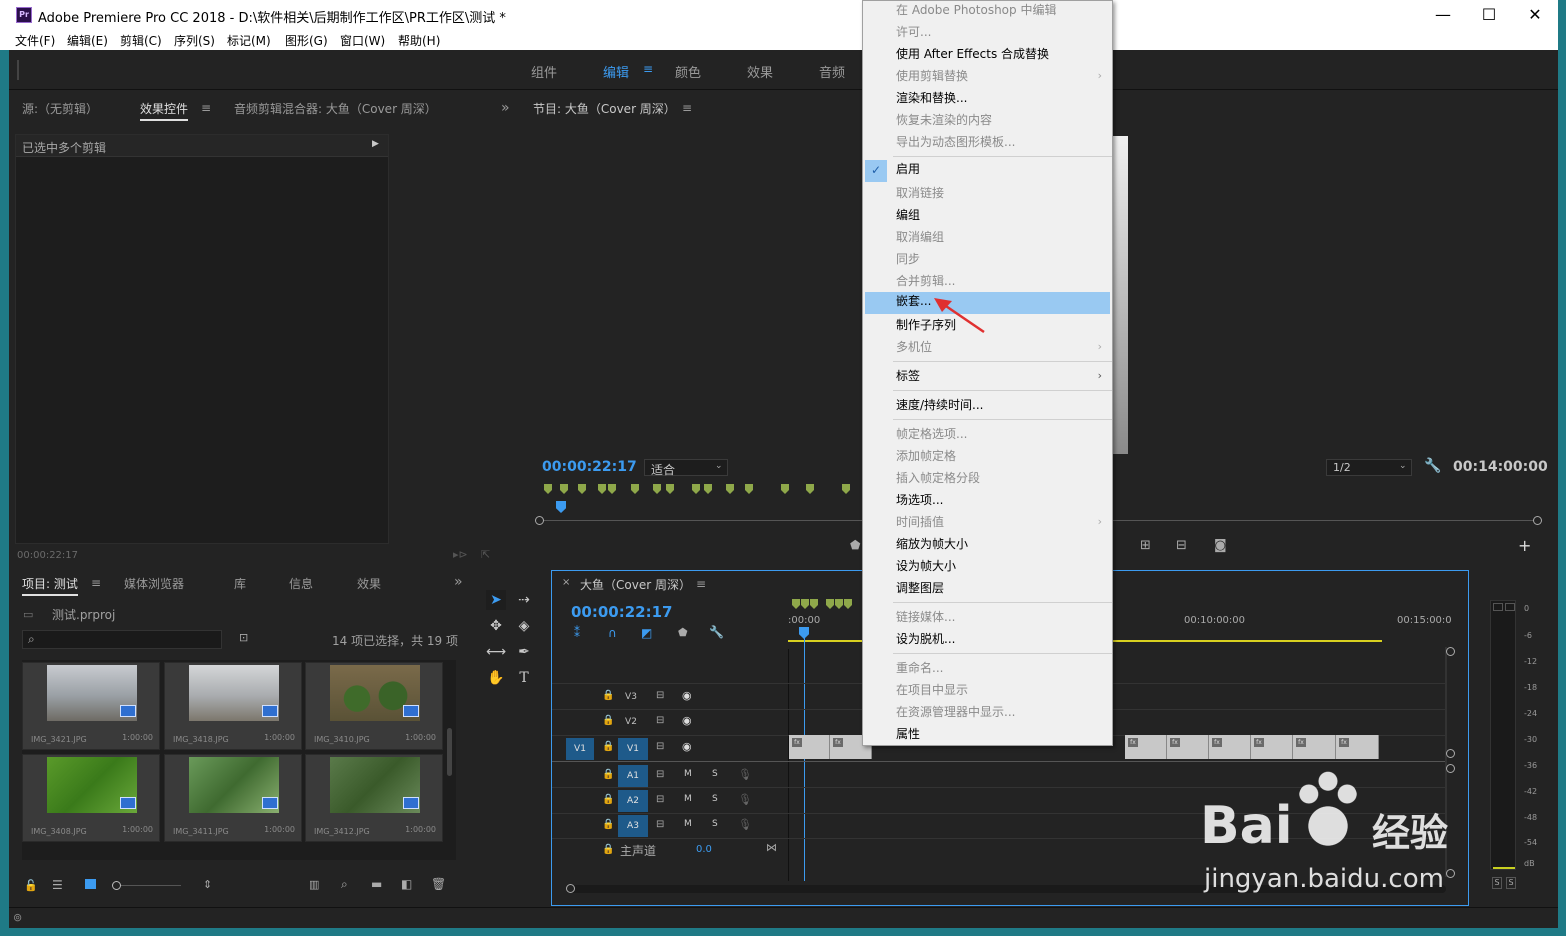 The height and width of the screenshot is (936, 1566). What do you see at coordinates (314, 884) in the screenshot?
I see `automate-icon: ▥` at bounding box center [314, 884].